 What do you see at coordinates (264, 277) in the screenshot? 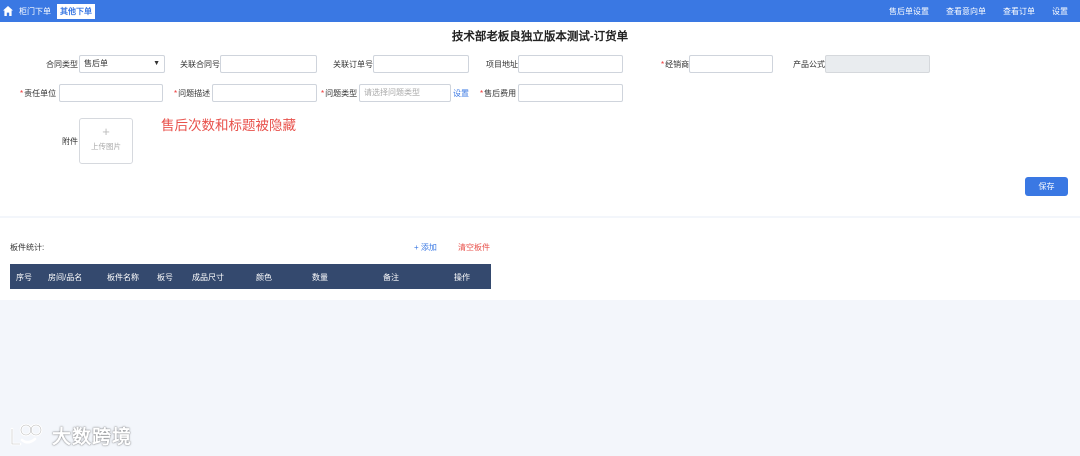
I see `column-header-color: 颜色` at bounding box center [264, 277].